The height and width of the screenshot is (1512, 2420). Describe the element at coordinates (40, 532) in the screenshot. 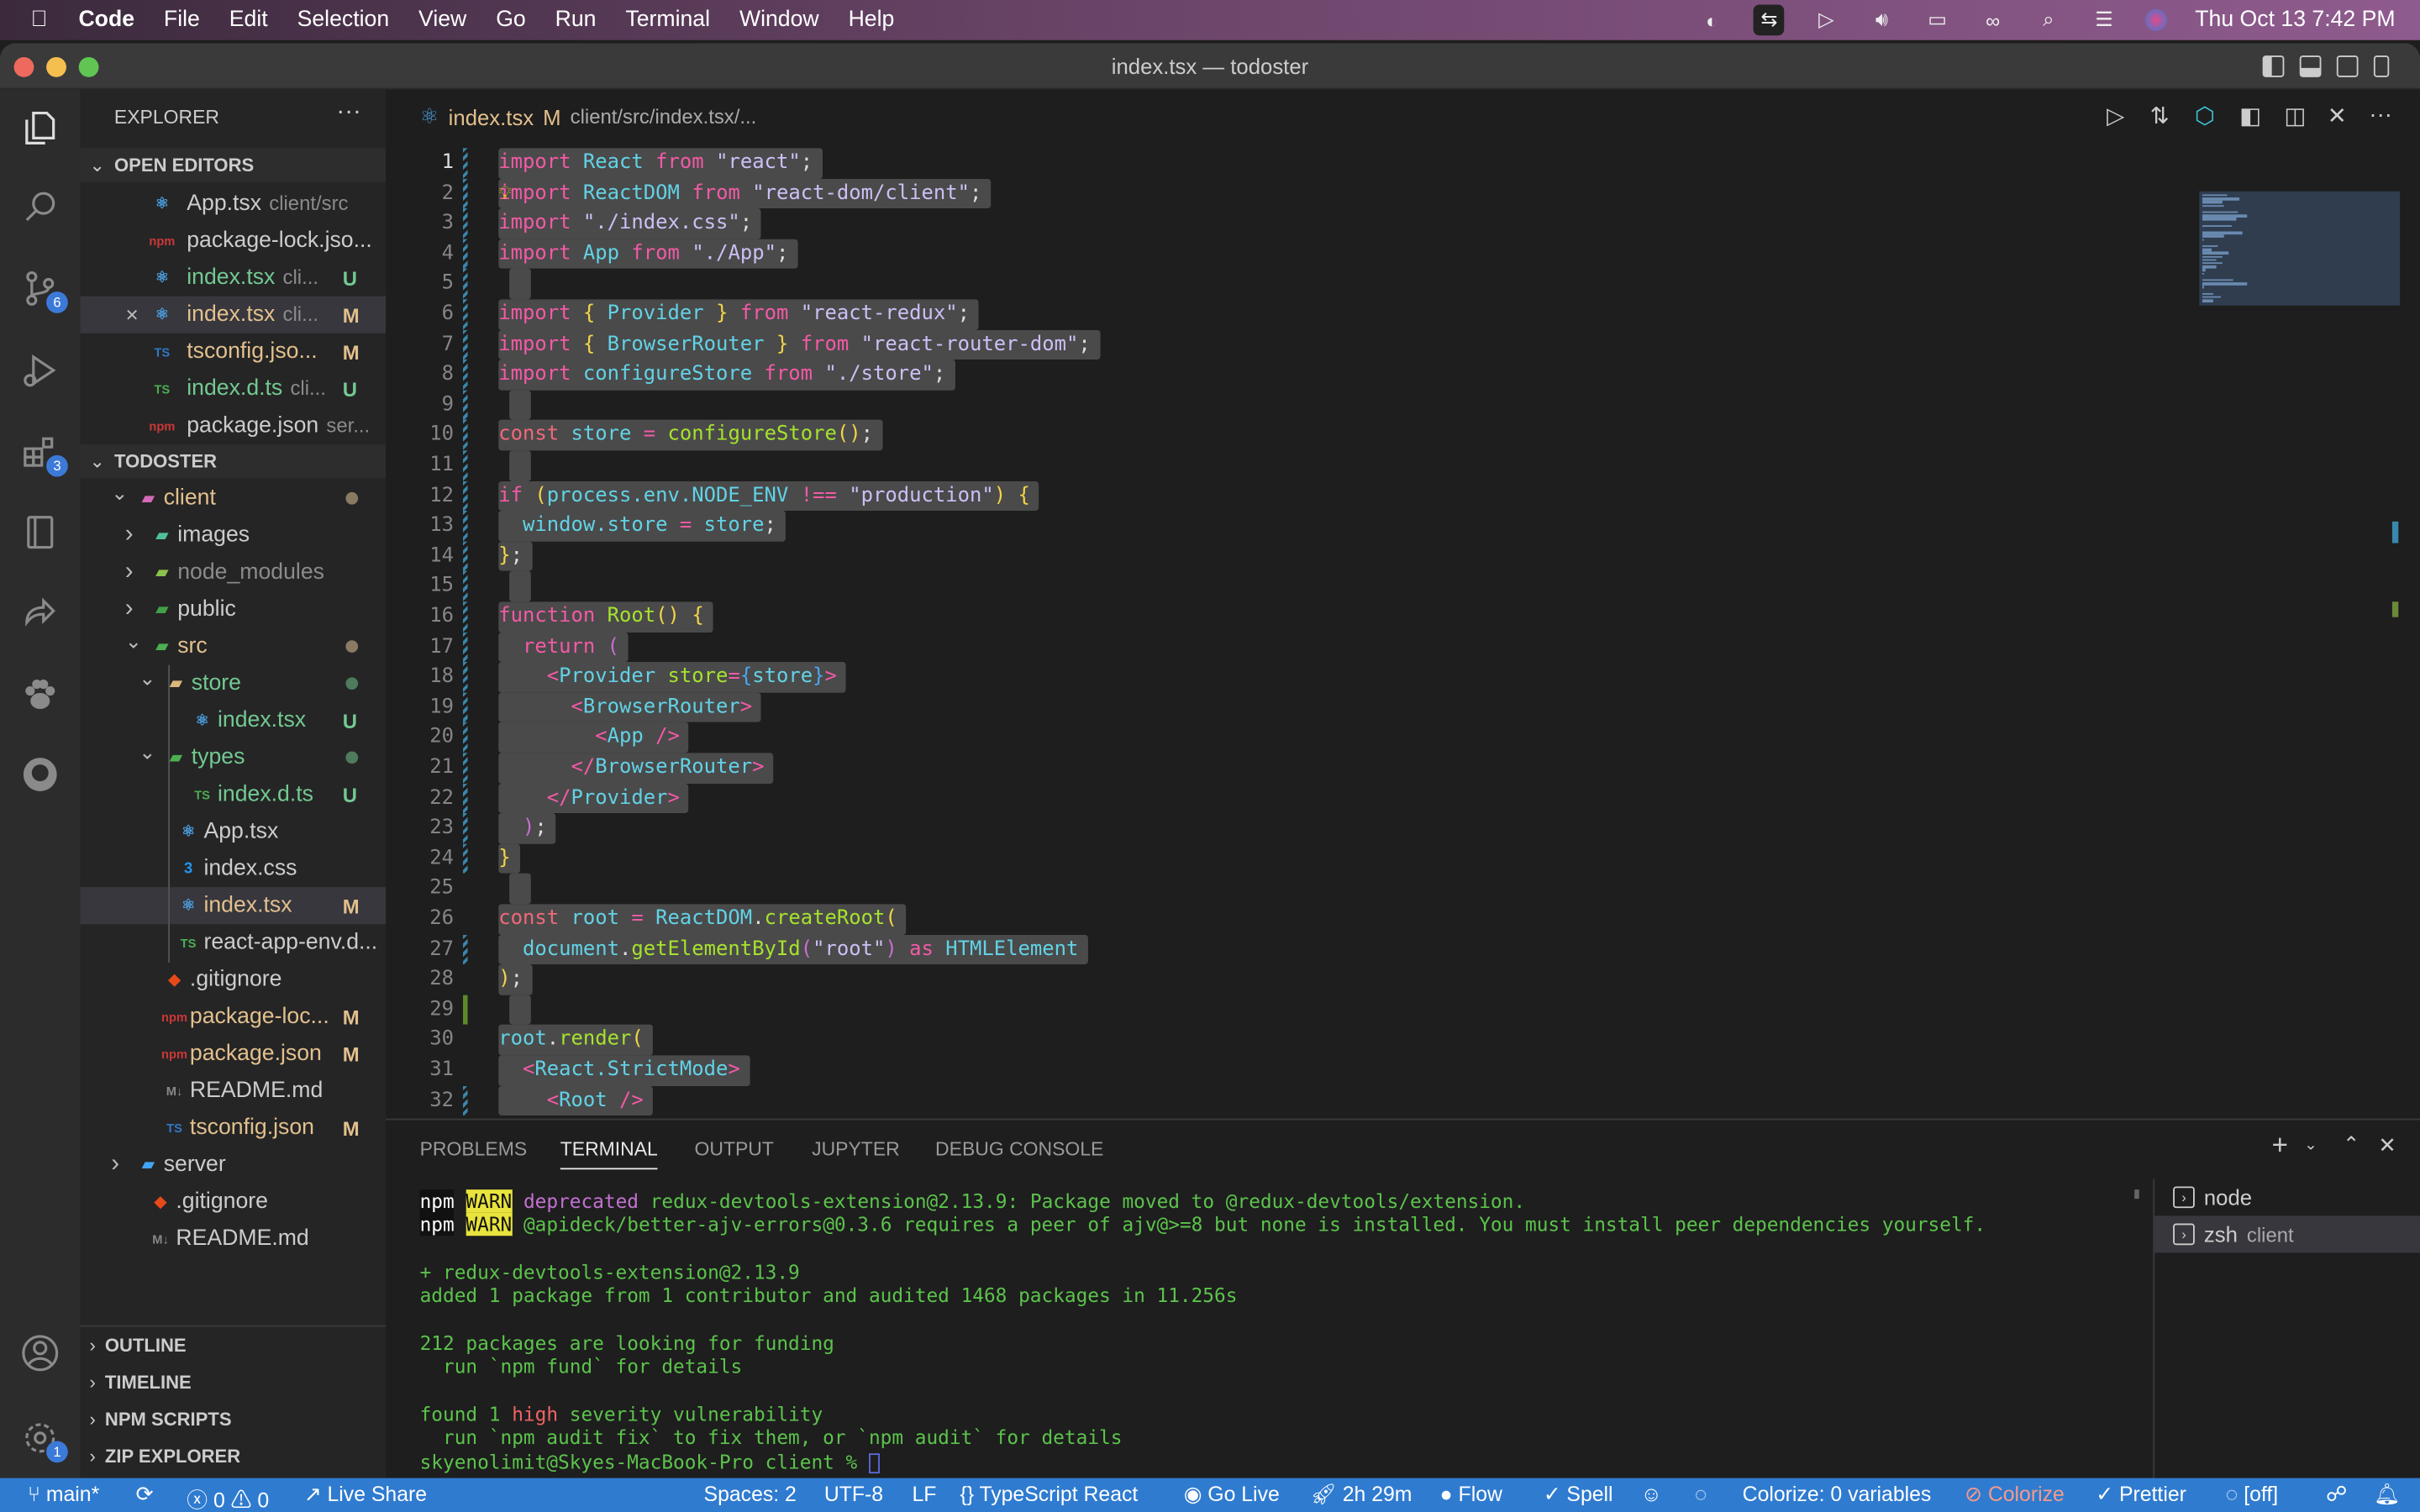

I see `notebook-icon` at that location.